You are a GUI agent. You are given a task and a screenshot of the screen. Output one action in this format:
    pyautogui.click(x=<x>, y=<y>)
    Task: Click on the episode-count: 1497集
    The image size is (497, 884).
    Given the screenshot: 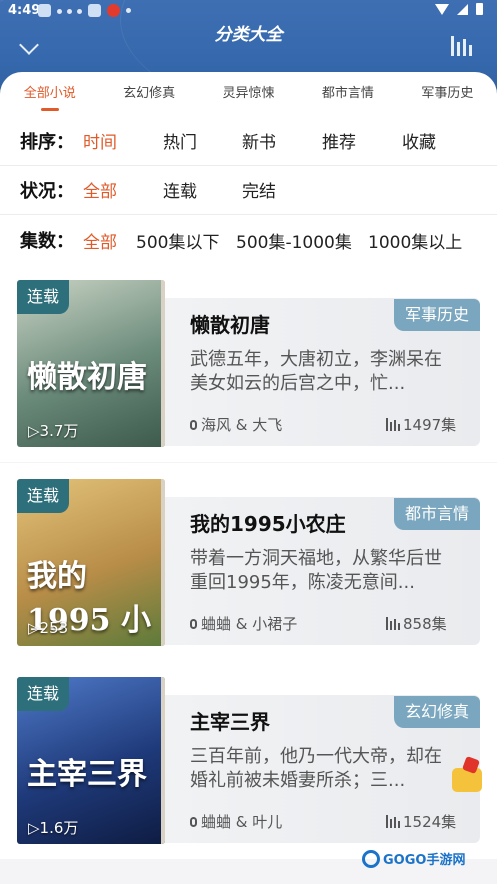 What is the action you would take?
    pyautogui.click(x=421, y=424)
    